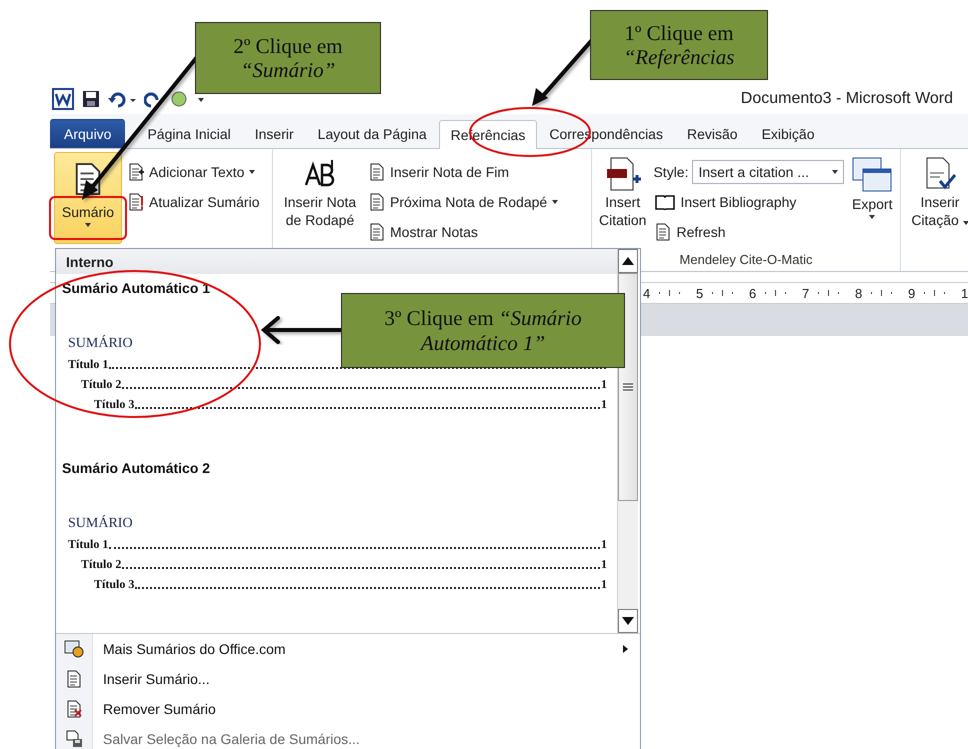  I want to click on ruler-number: 9, so click(912, 293).